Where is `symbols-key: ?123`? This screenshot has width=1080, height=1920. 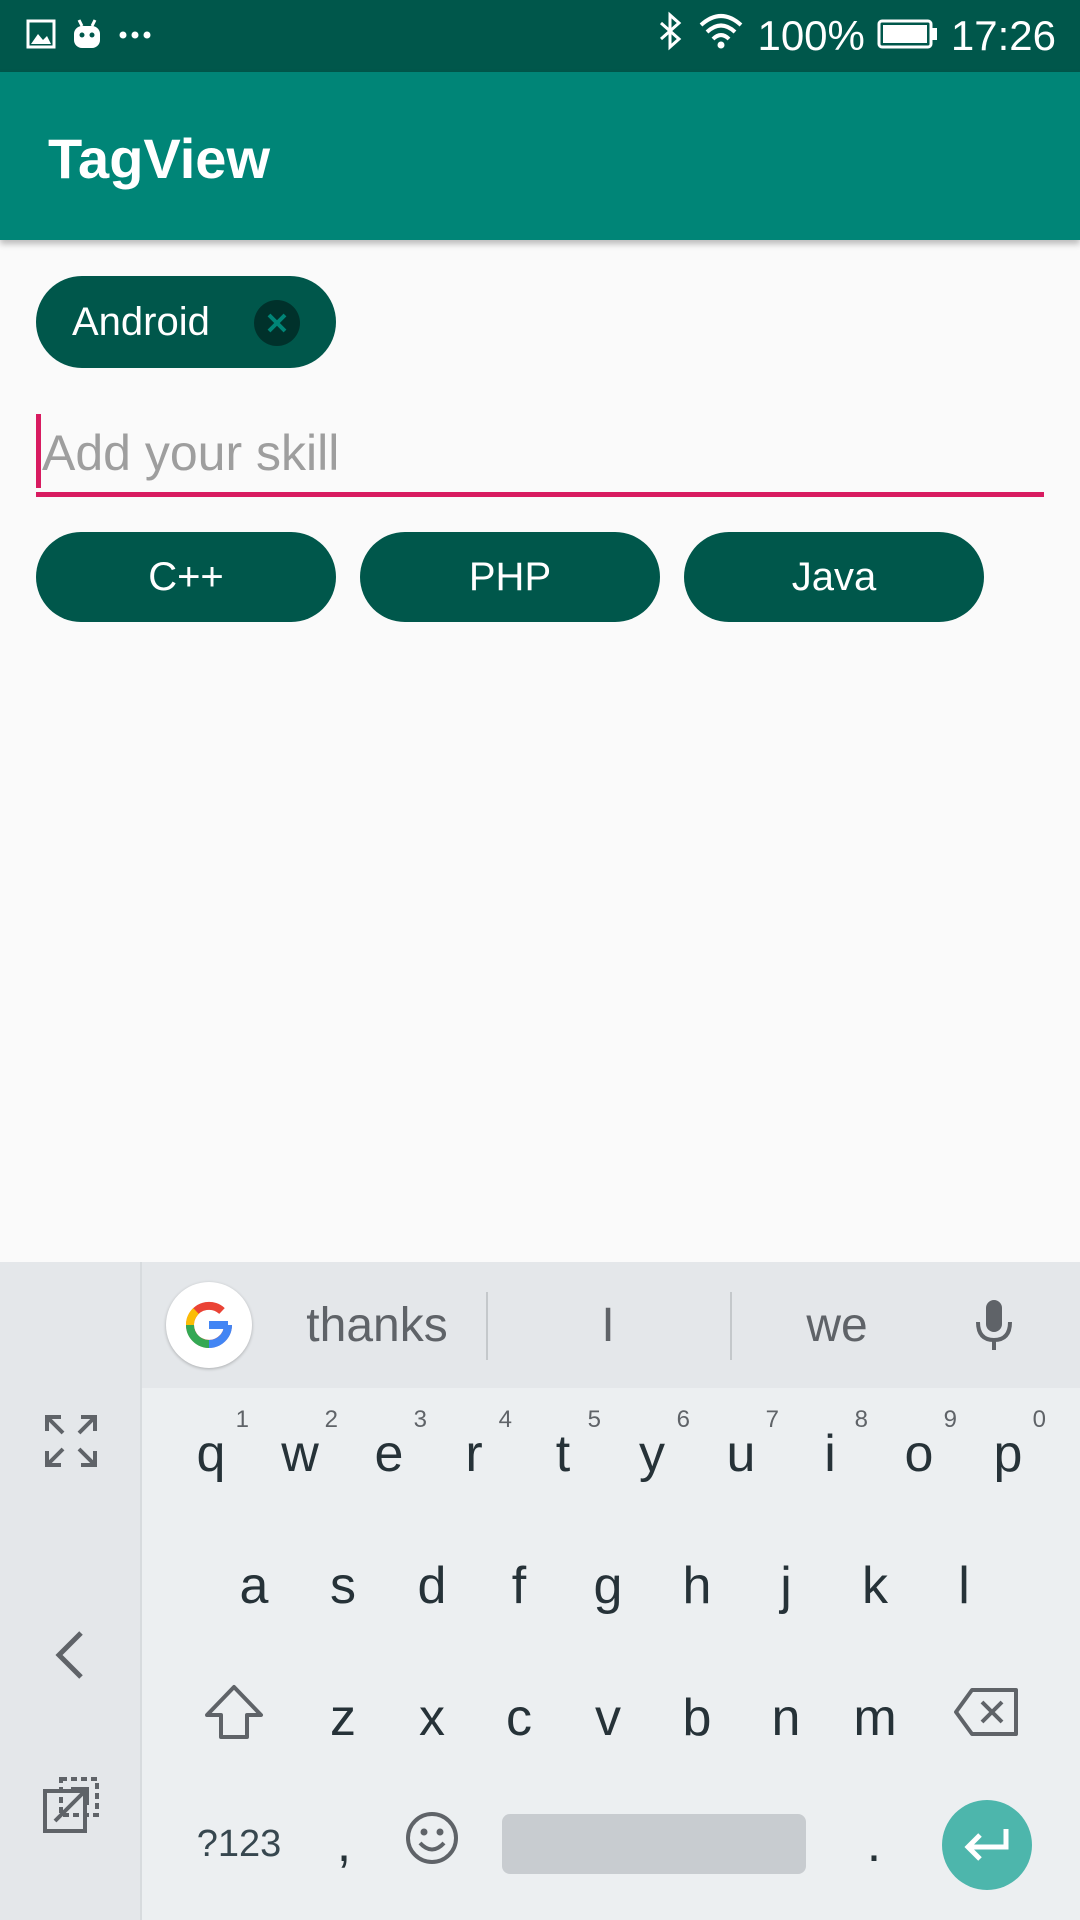 symbols-key: ?123 is located at coordinates (239, 1844).